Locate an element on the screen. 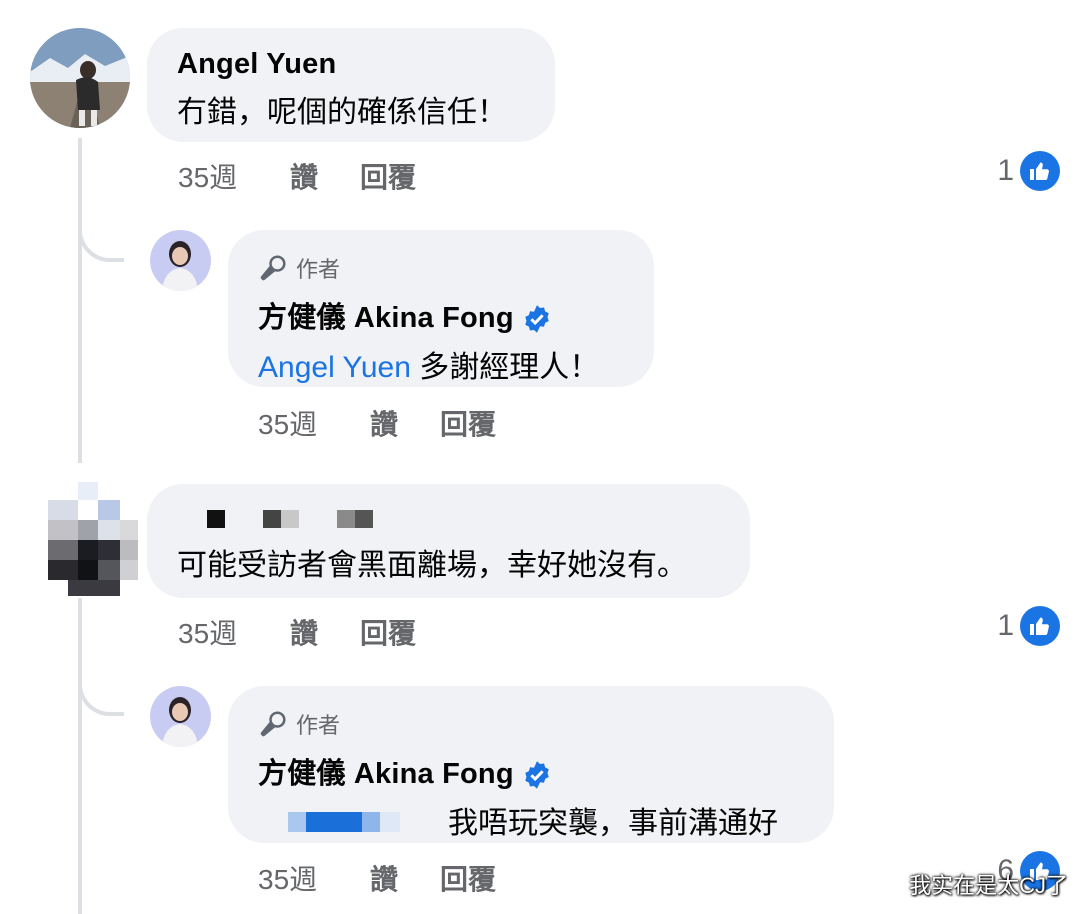  reaction-count-1: 1 is located at coordinates (1028, 171).